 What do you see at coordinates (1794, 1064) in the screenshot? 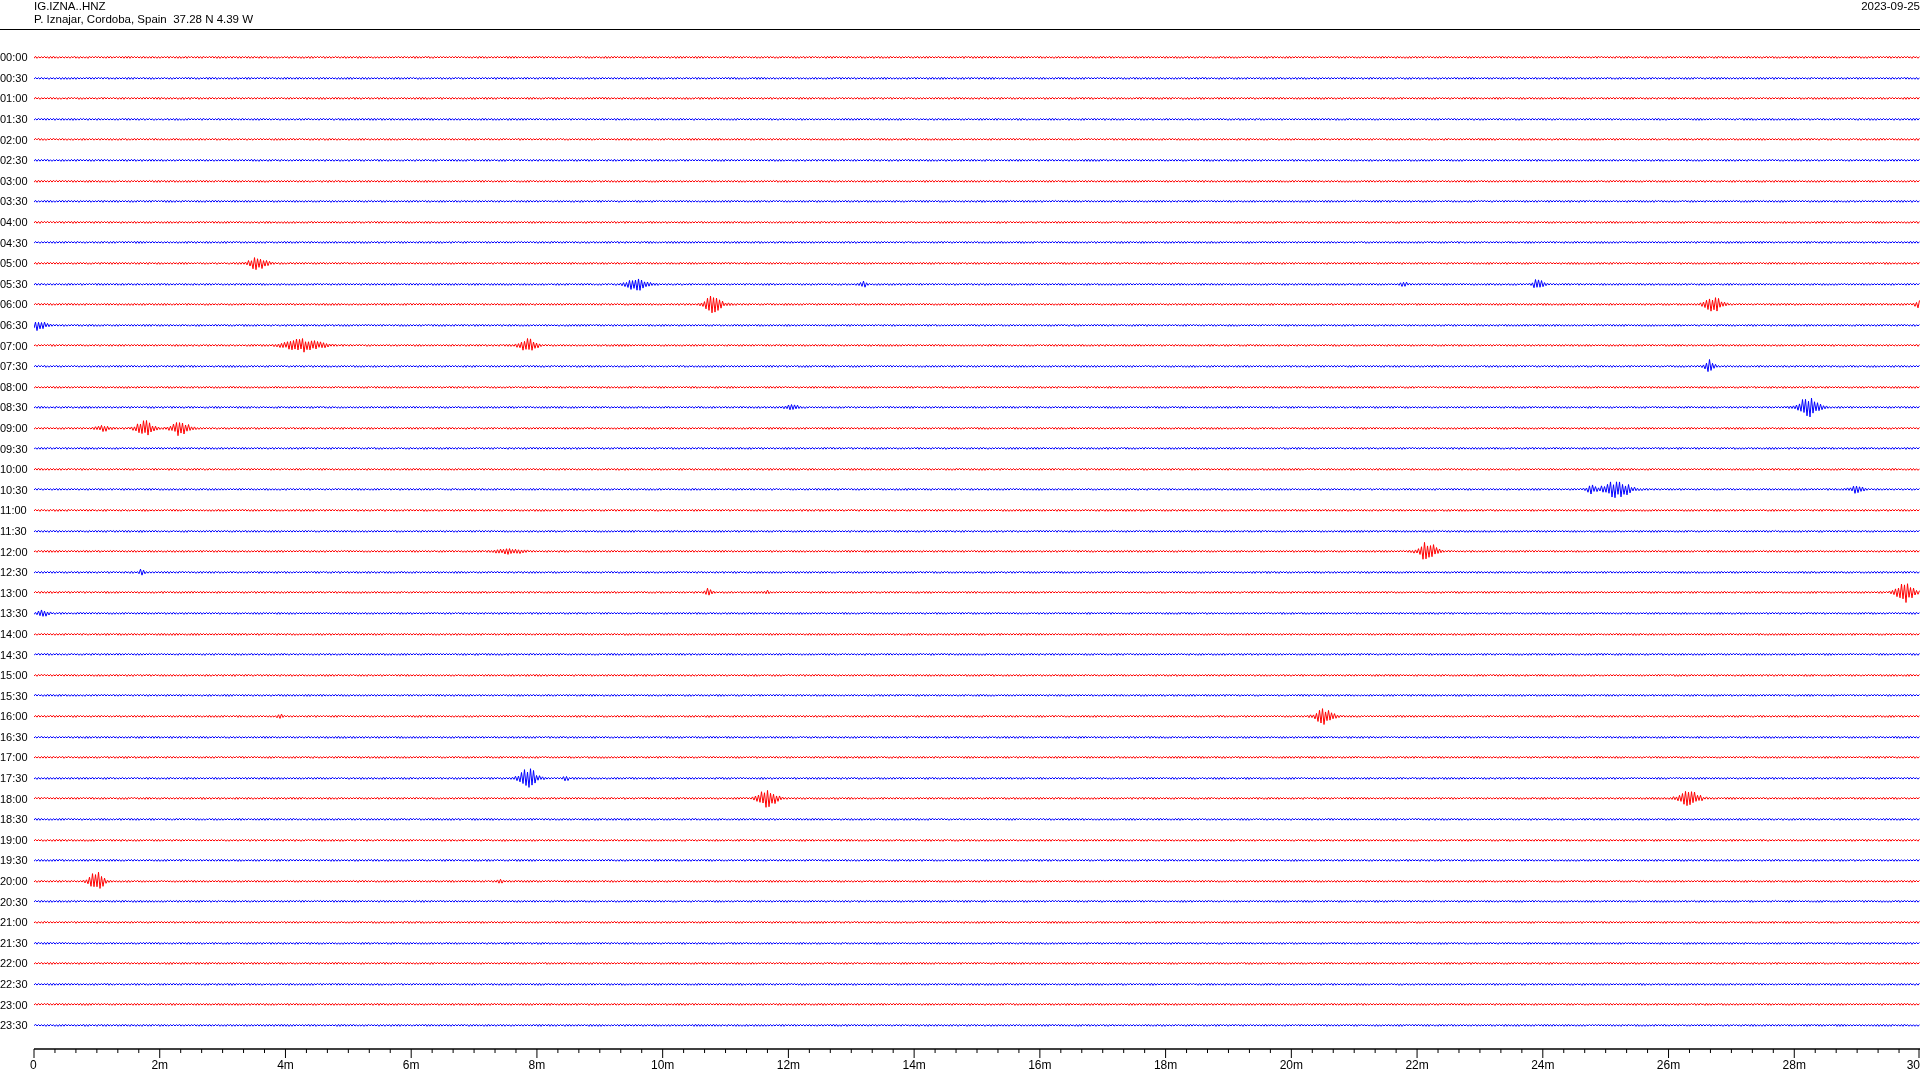
I see `axis-label: 28m` at bounding box center [1794, 1064].